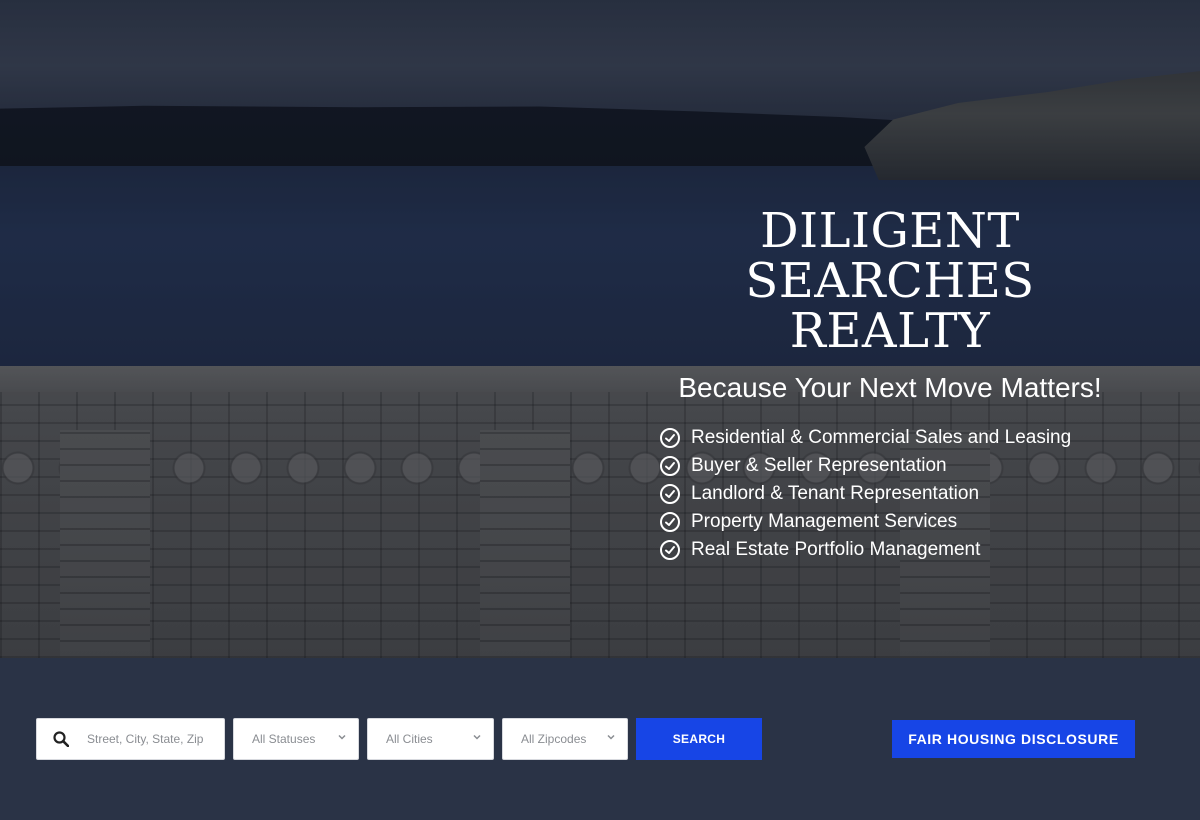 The image size is (1200, 820). I want to click on fair-housing-disclosure-button: FAIR HOUSING DISCLOSURE, so click(1013, 739).